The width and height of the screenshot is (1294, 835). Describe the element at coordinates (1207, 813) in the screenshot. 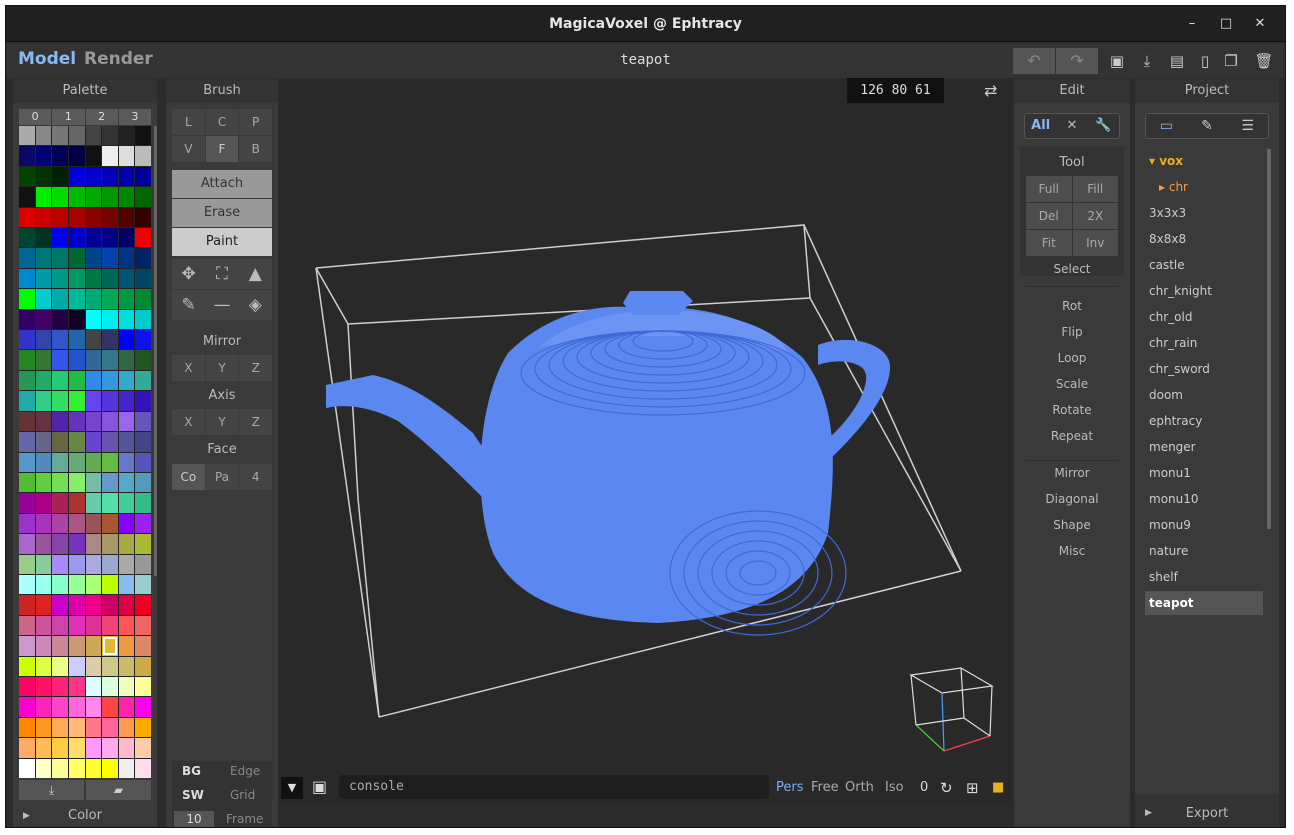

I see `export-button: Export` at that location.